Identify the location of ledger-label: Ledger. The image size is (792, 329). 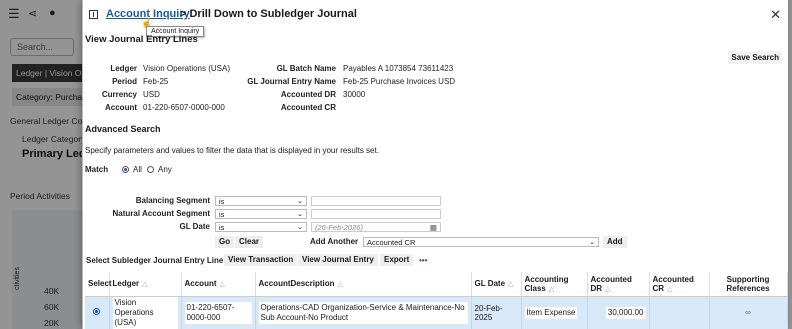
(123, 68).